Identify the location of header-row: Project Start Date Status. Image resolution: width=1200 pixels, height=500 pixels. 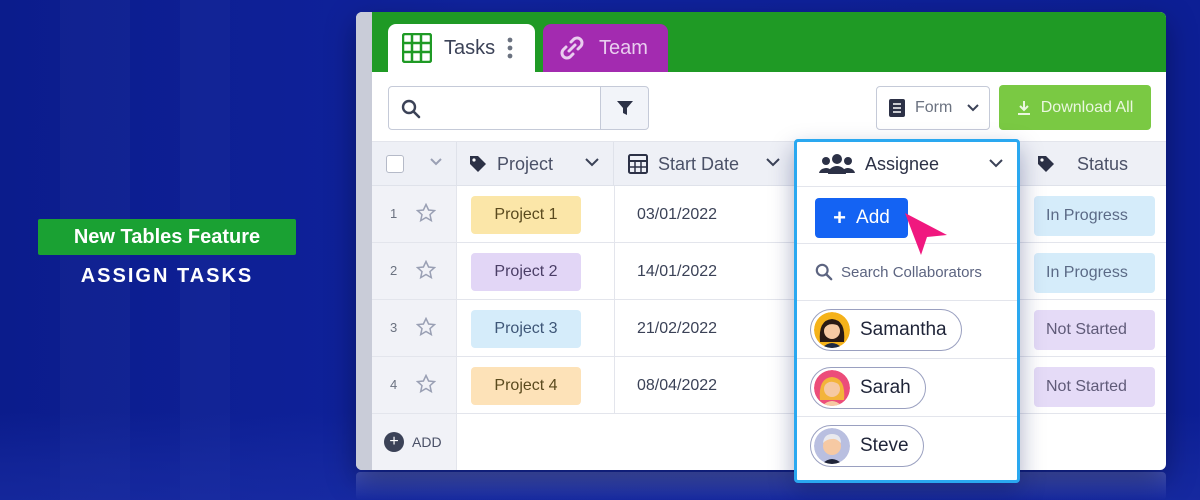
(769, 164).